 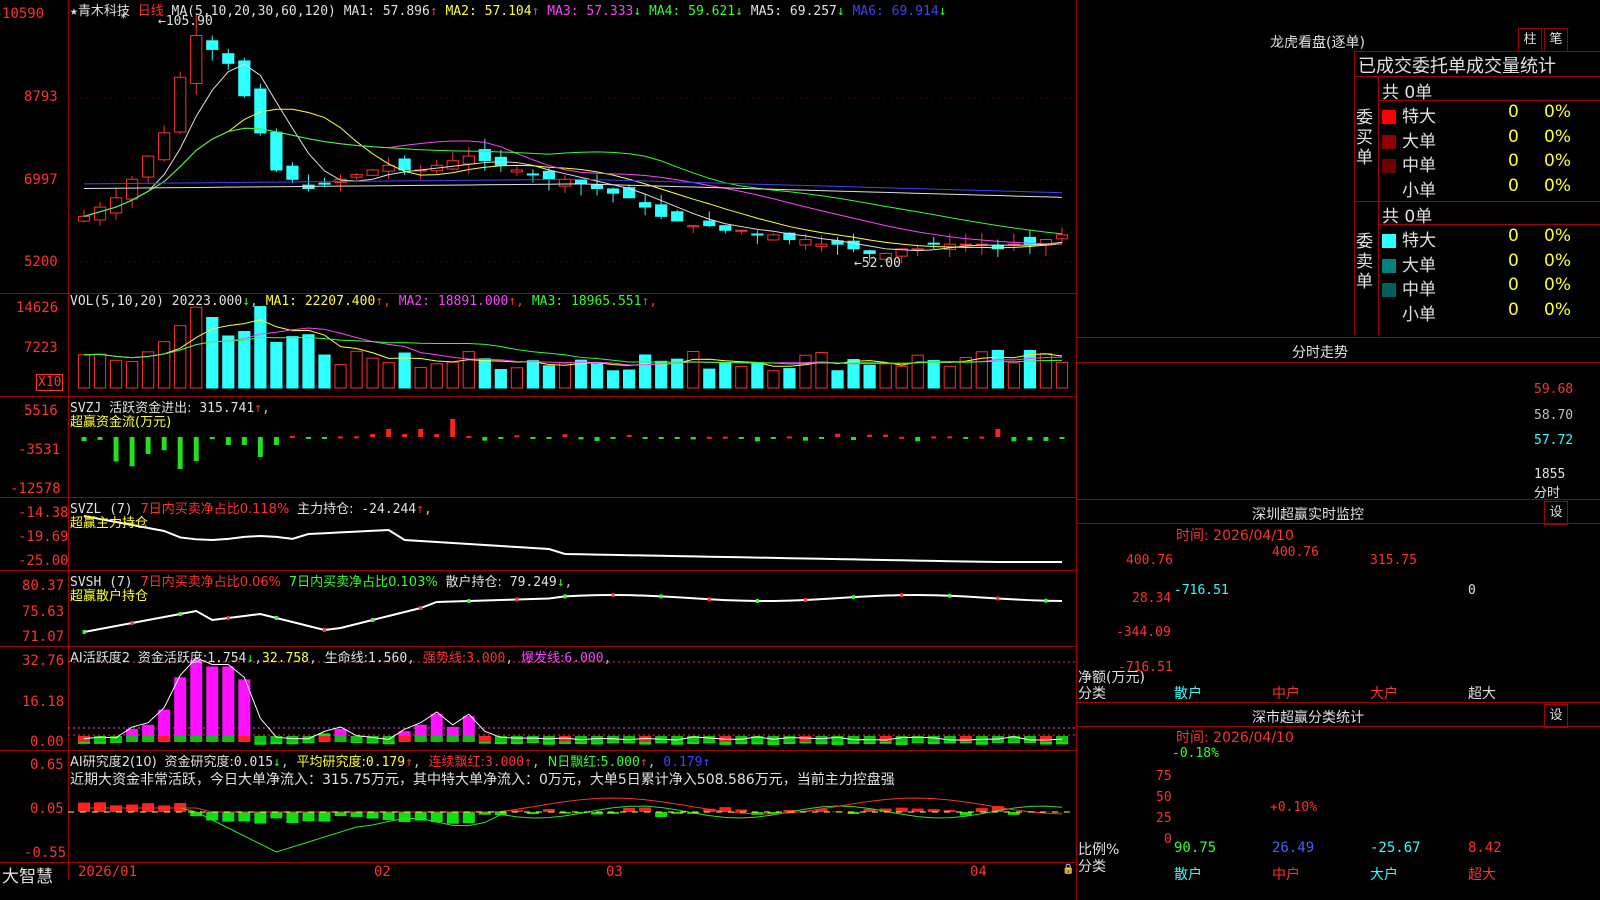 What do you see at coordinates (1195, 848) in the screenshot?
I see `ss-bar-value: 90.75` at bounding box center [1195, 848].